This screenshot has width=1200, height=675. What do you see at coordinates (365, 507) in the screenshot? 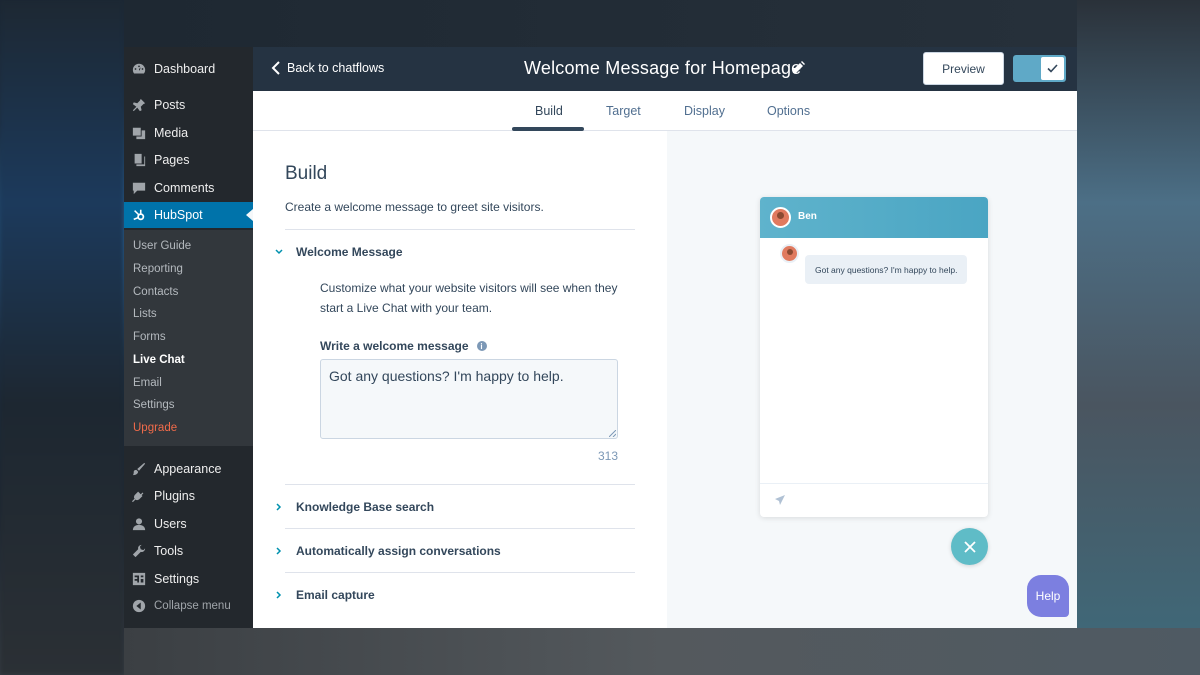
I see `accordion-title: Knowledge Base search` at bounding box center [365, 507].